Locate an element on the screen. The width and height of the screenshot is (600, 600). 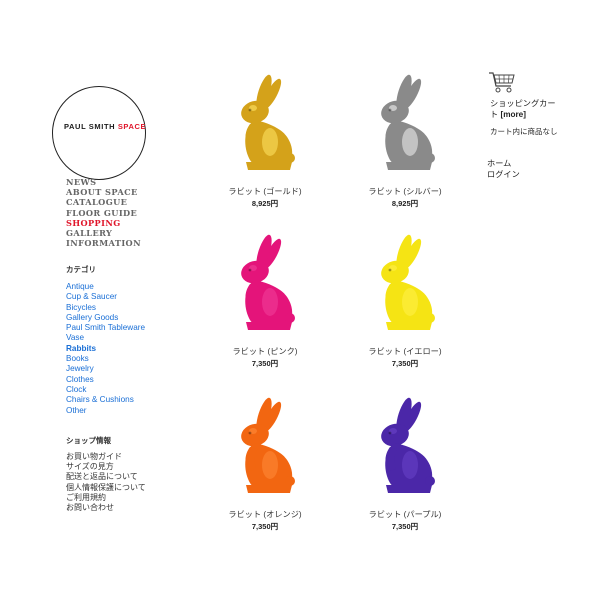
brand-name: PAUL SMITH is located at coordinates (91, 126).